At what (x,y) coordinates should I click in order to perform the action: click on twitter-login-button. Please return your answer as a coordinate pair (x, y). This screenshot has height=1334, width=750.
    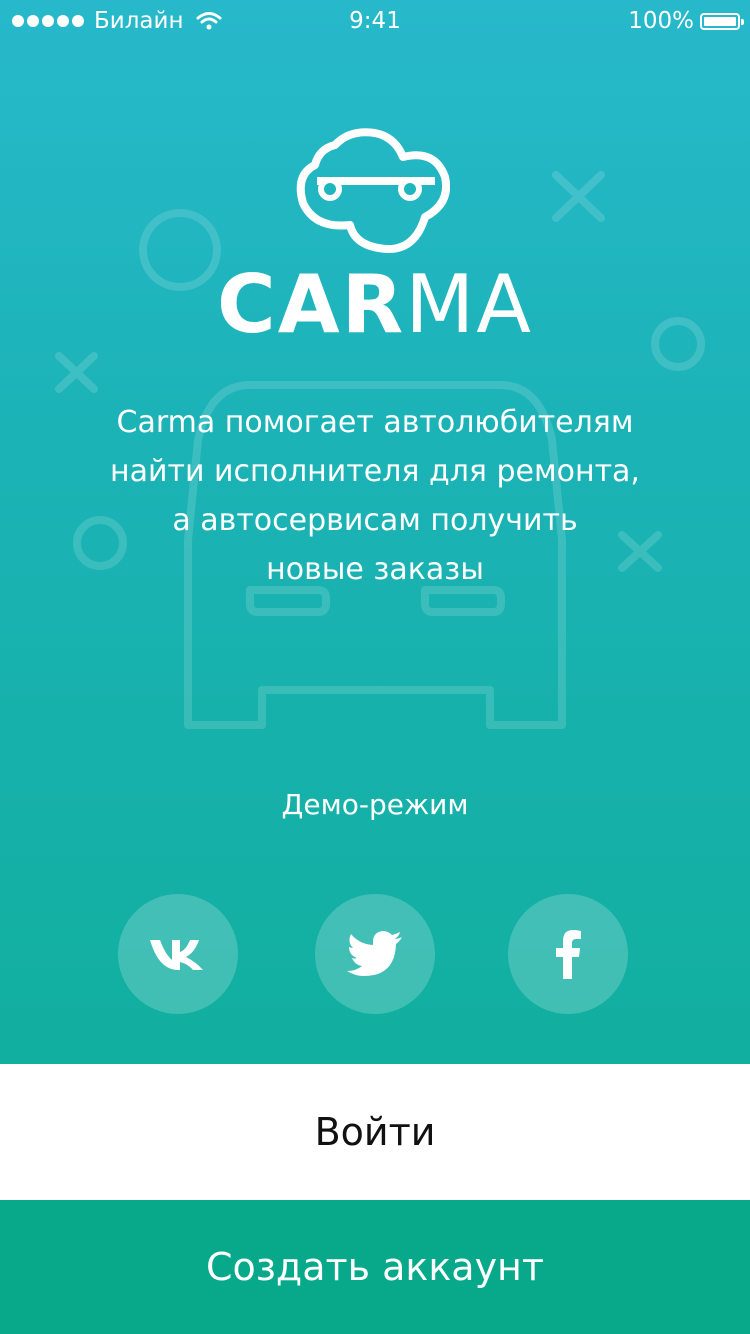
    Looking at the image, I should click on (375, 954).